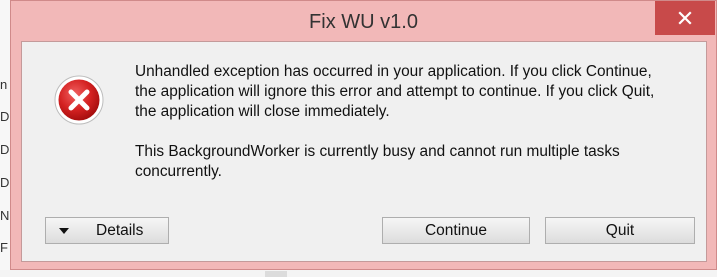  Describe the element at coordinates (65, 231) in the screenshot. I see `caret-down-icon` at that location.